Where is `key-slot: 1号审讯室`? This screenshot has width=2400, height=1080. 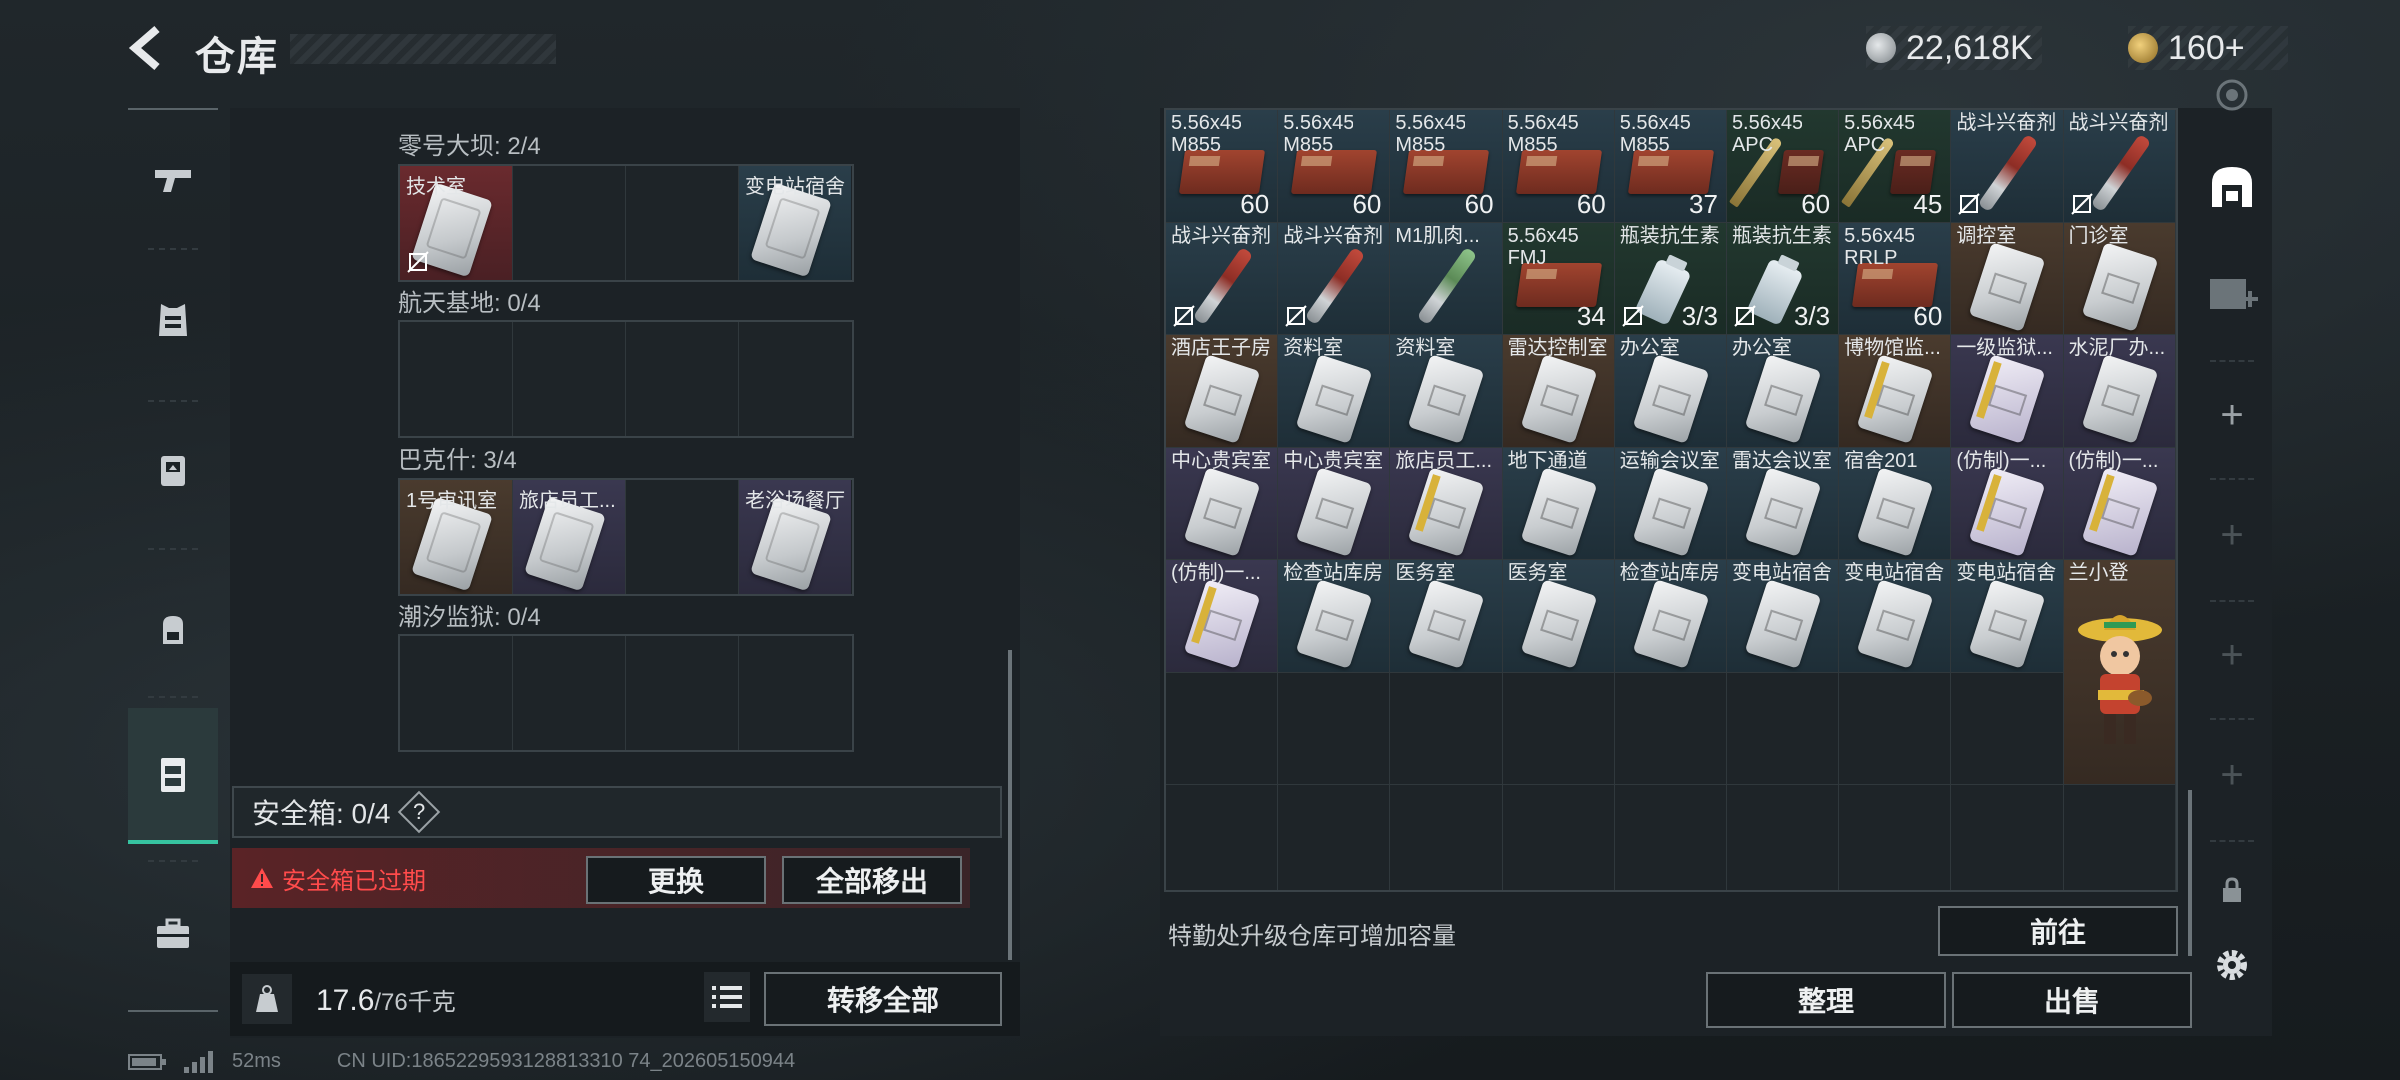 key-slot: 1号审讯室 is located at coordinates (456, 537).